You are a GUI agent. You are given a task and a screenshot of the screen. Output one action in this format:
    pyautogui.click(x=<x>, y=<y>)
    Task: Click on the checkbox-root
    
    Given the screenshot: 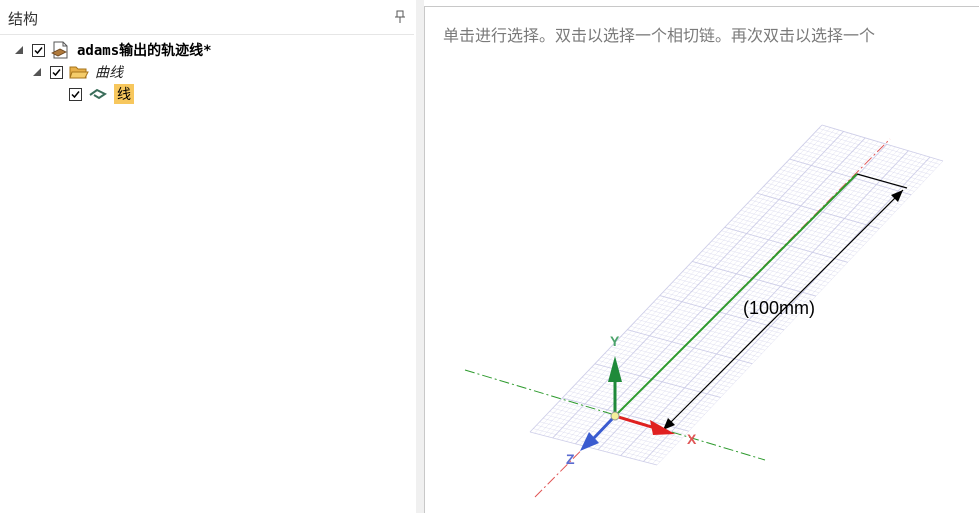 What is the action you would take?
    pyautogui.click(x=38, y=50)
    